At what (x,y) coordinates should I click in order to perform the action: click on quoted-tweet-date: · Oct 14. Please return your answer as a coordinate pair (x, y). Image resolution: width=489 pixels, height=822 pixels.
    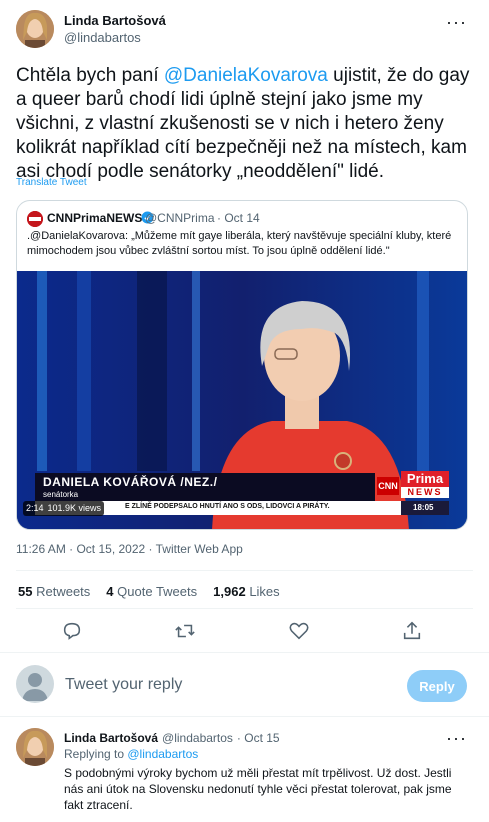
    Looking at the image, I should click on (238, 218).